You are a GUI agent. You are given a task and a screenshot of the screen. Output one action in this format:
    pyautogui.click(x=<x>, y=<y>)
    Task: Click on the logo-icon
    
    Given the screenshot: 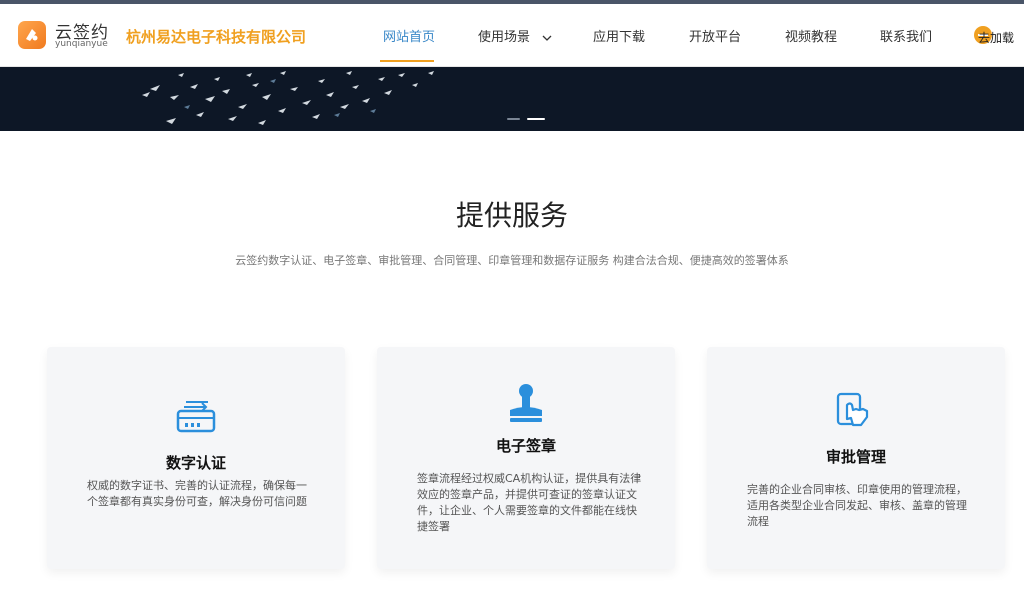 What is the action you would take?
    pyautogui.click(x=32, y=35)
    